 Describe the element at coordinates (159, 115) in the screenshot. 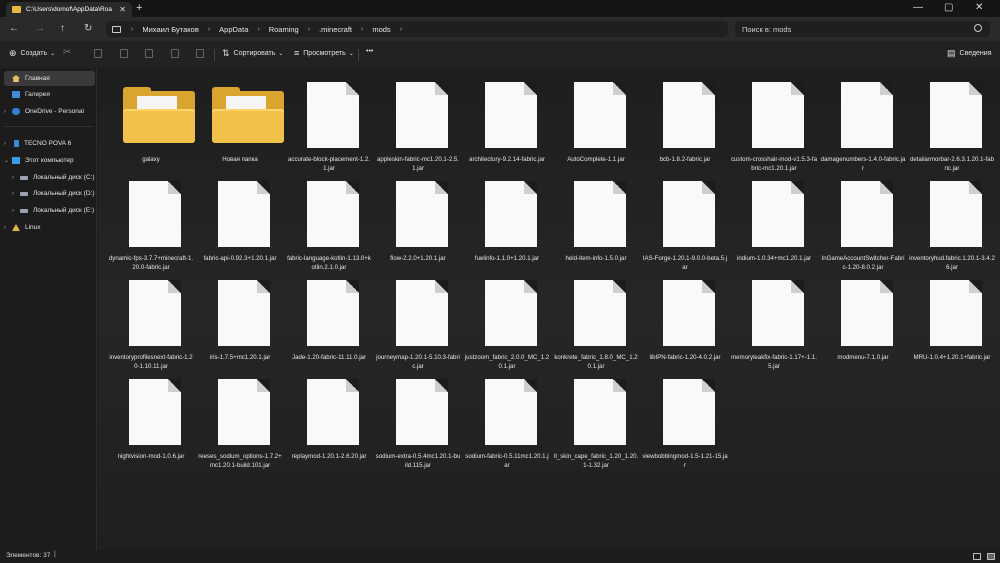

I see `folder-icon` at that location.